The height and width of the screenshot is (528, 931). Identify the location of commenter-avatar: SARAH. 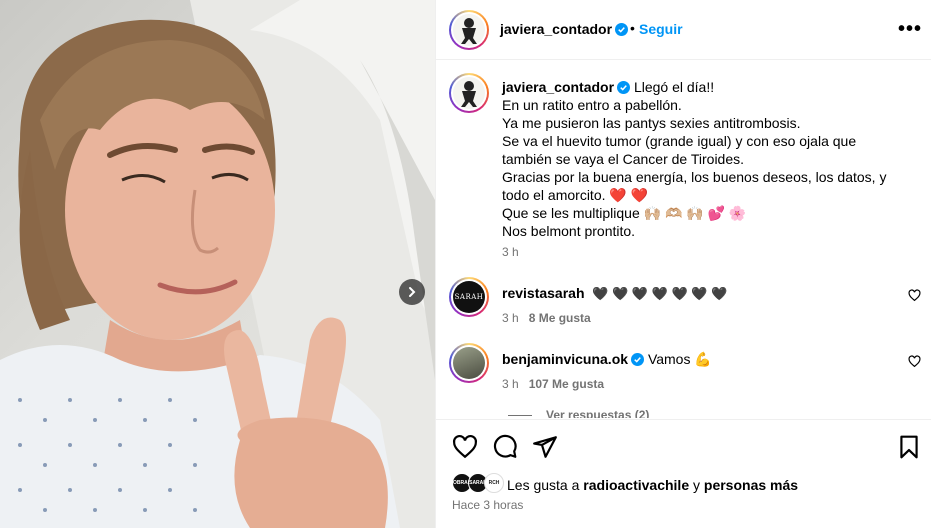
(469, 297).